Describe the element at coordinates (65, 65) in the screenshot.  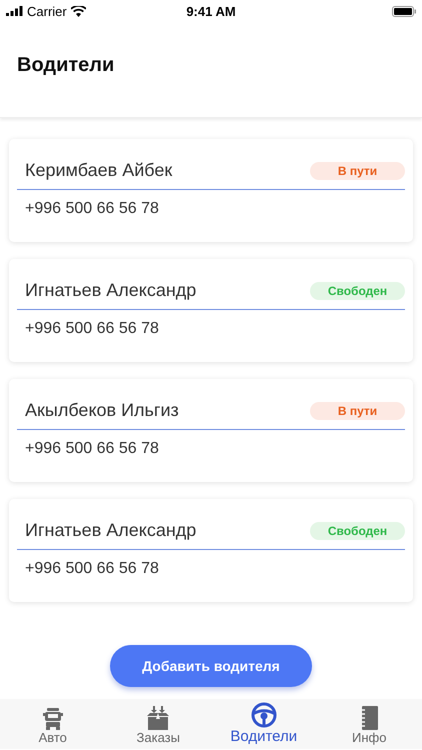
I see `page-title: Водители` at that location.